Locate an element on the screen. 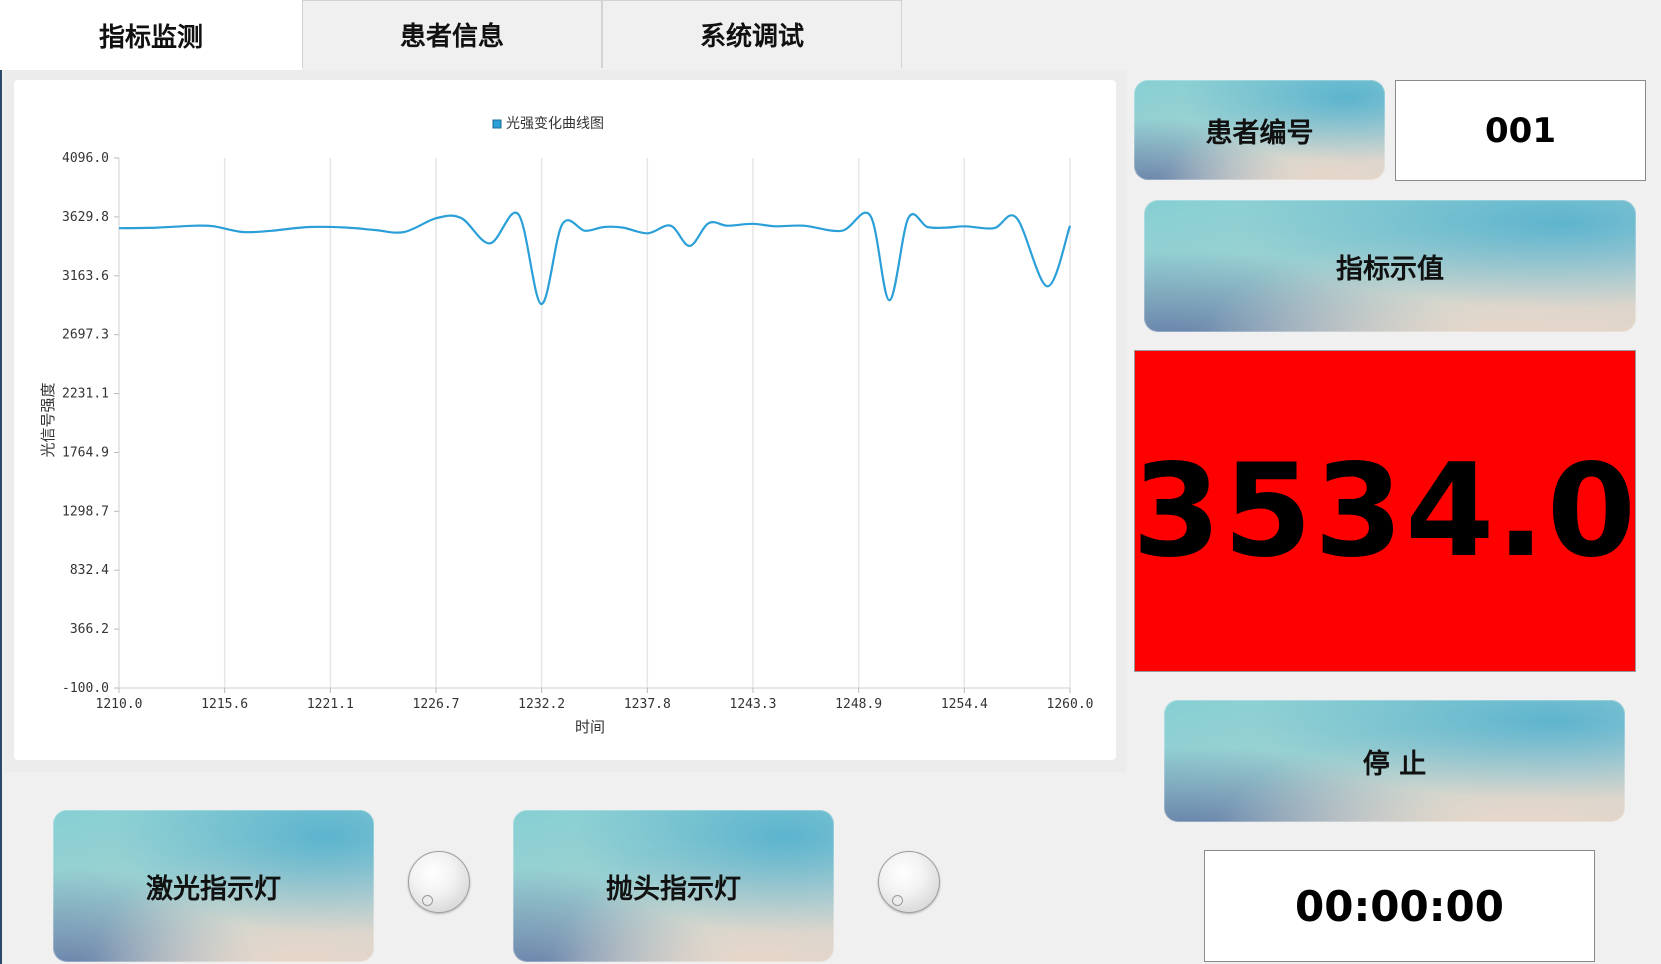  patient-id-value: 001 is located at coordinates (1520, 130).